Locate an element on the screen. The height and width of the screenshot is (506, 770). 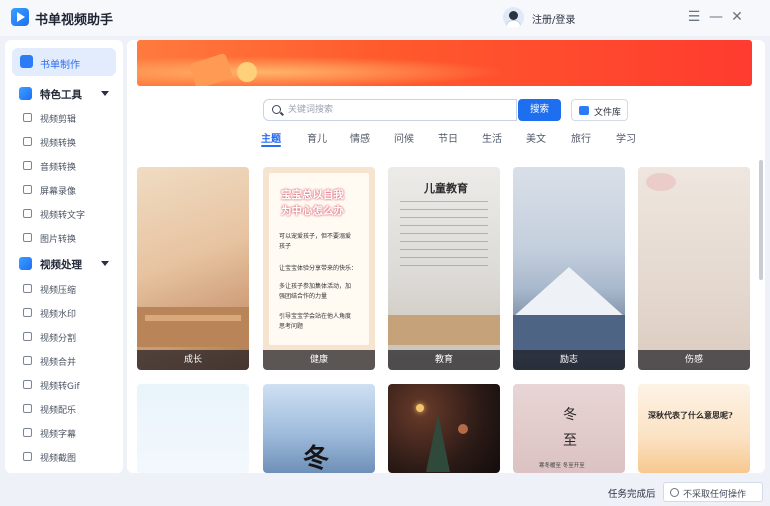
record-icon is located at coordinates (27, 189).